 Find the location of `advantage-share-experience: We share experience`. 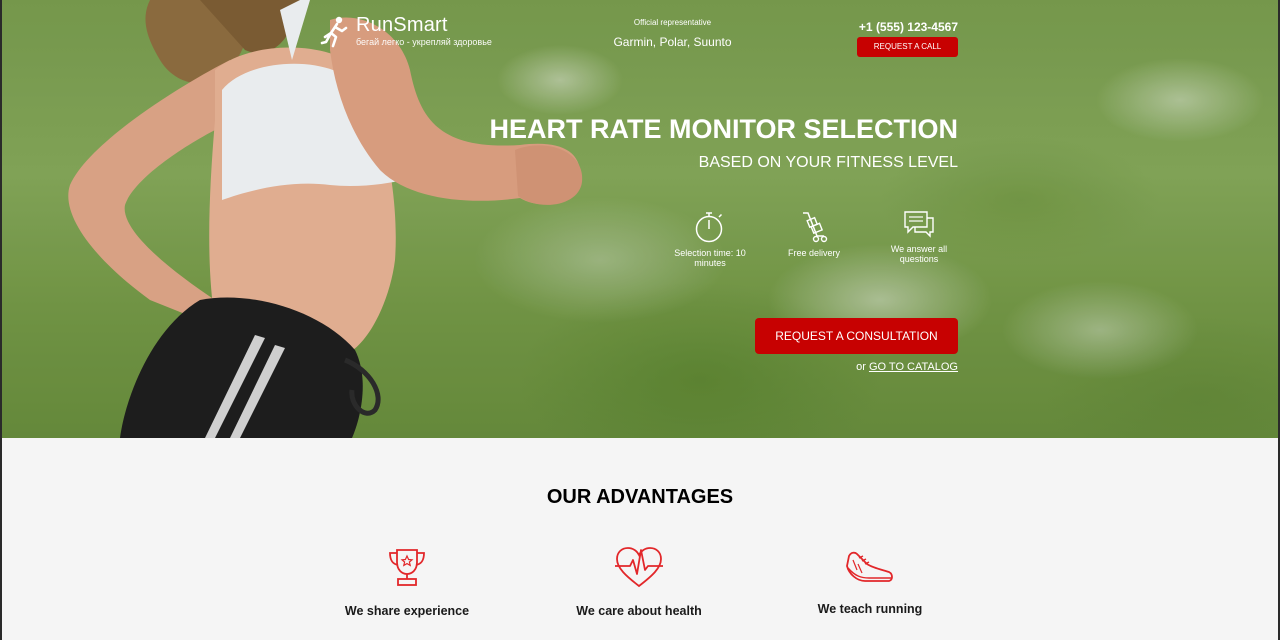

advantage-share-experience: We share experience is located at coordinates (407, 582).